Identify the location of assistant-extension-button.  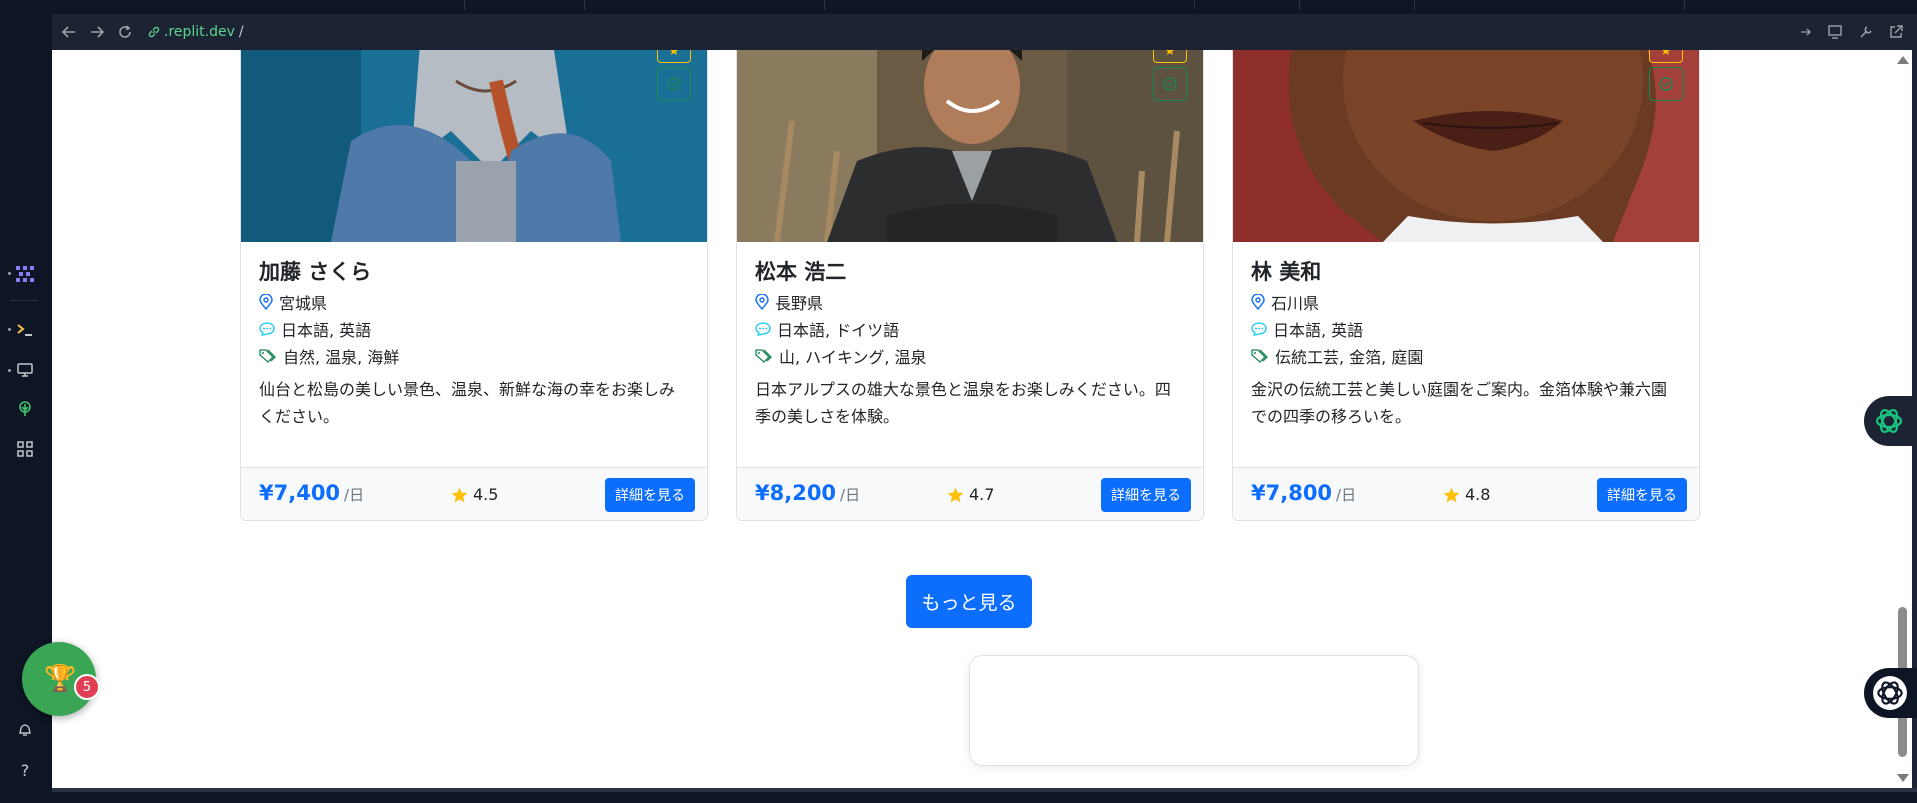
(1890, 693).